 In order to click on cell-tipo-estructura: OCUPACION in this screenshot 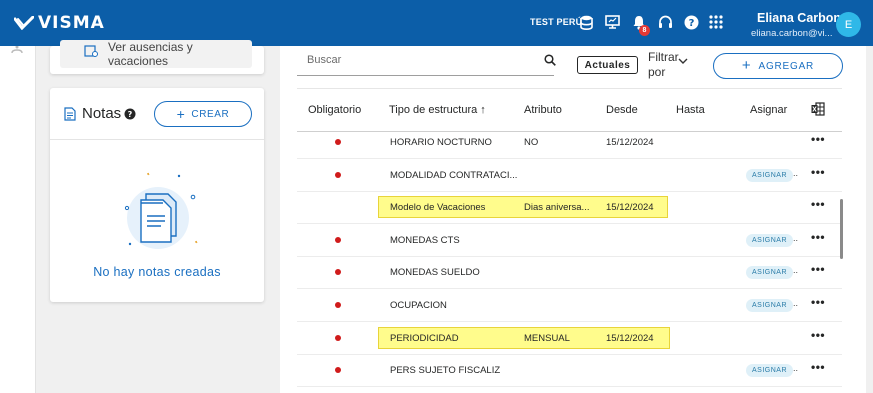, I will do `click(418, 305)`.